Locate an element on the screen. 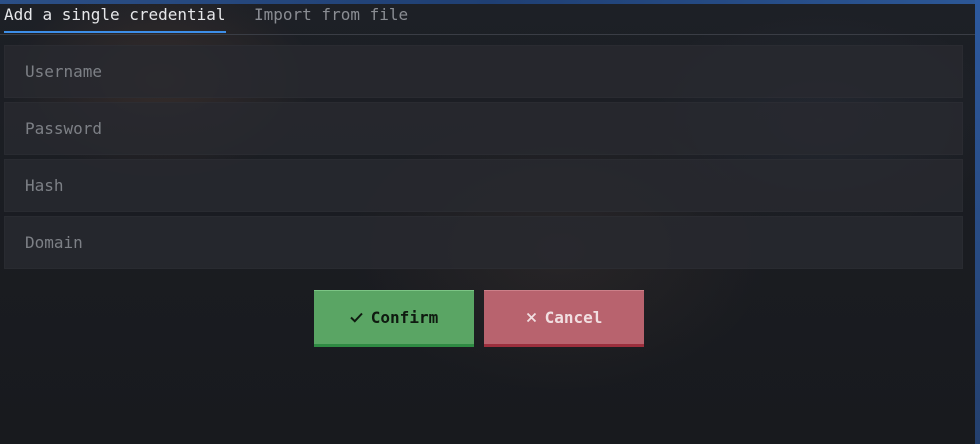 The image size is (980, 444). window-right-edge is located at coordinates (977, 222).